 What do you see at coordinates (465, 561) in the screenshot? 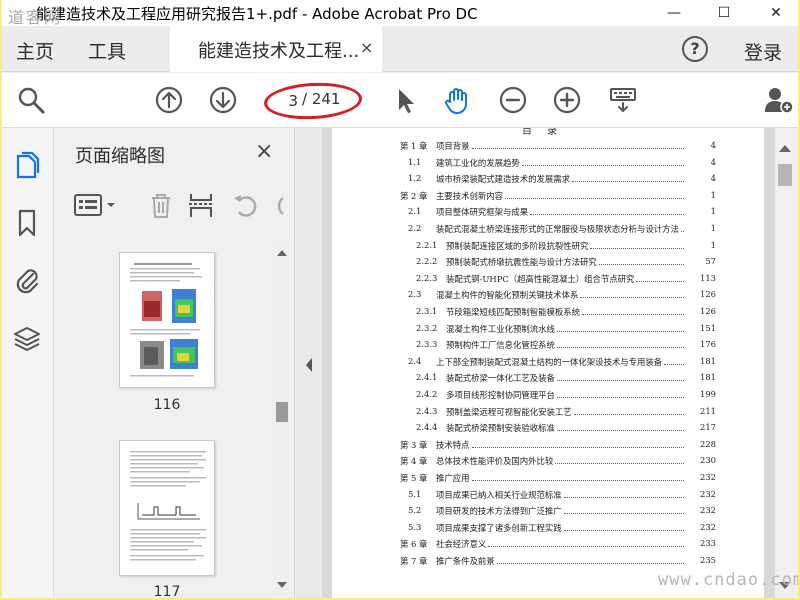
I see `toc-entry-title: 推广条件及前景` at bounding box center [465, 561].